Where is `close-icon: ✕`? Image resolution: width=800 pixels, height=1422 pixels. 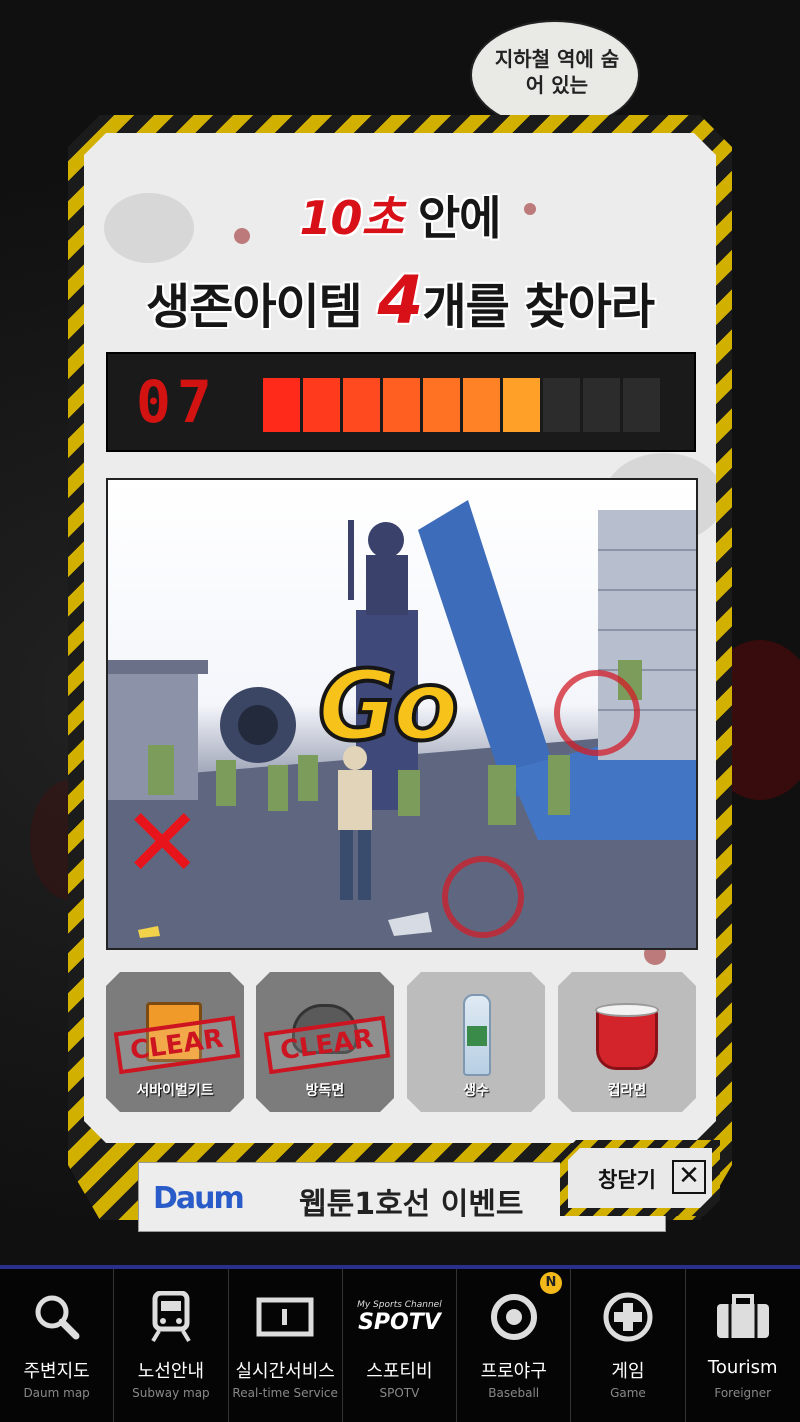
close-icon: ✕ is located at coordinates (689, 1177).